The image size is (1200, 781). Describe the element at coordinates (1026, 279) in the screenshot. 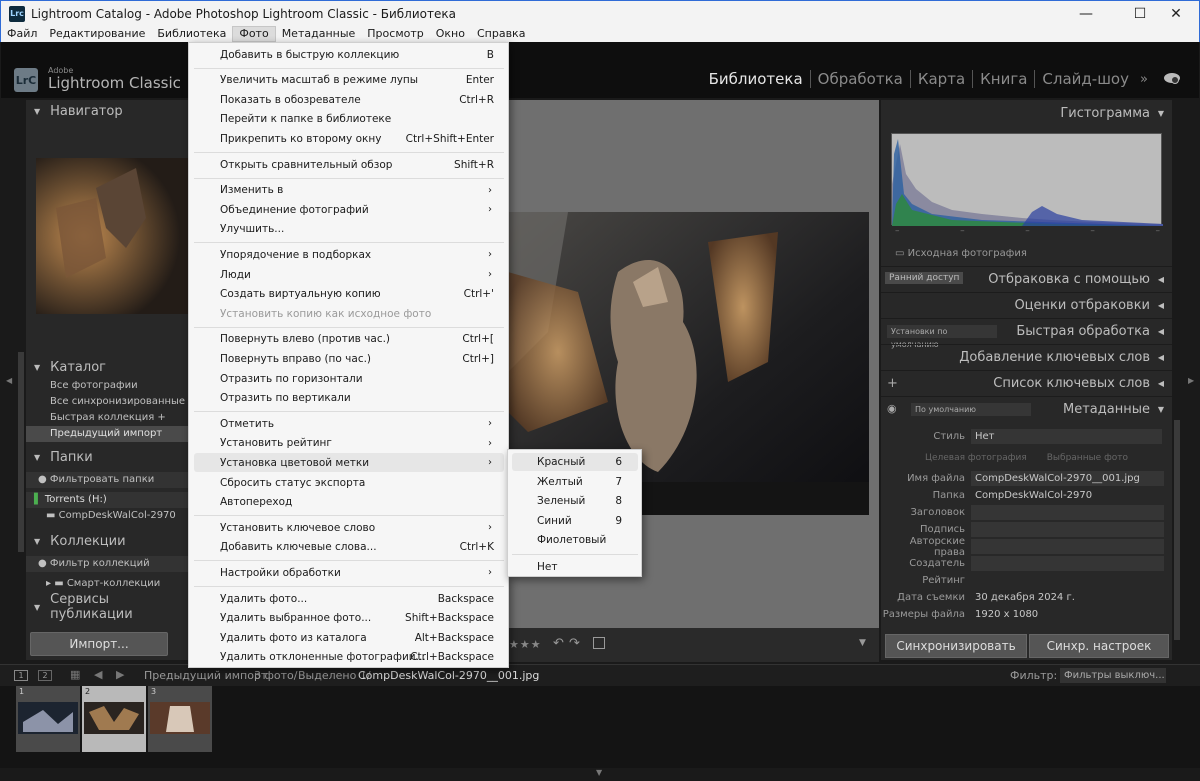

I see `panel-ai-culling: Ранний доступ Отбраковка с помощью ◀` at that location.